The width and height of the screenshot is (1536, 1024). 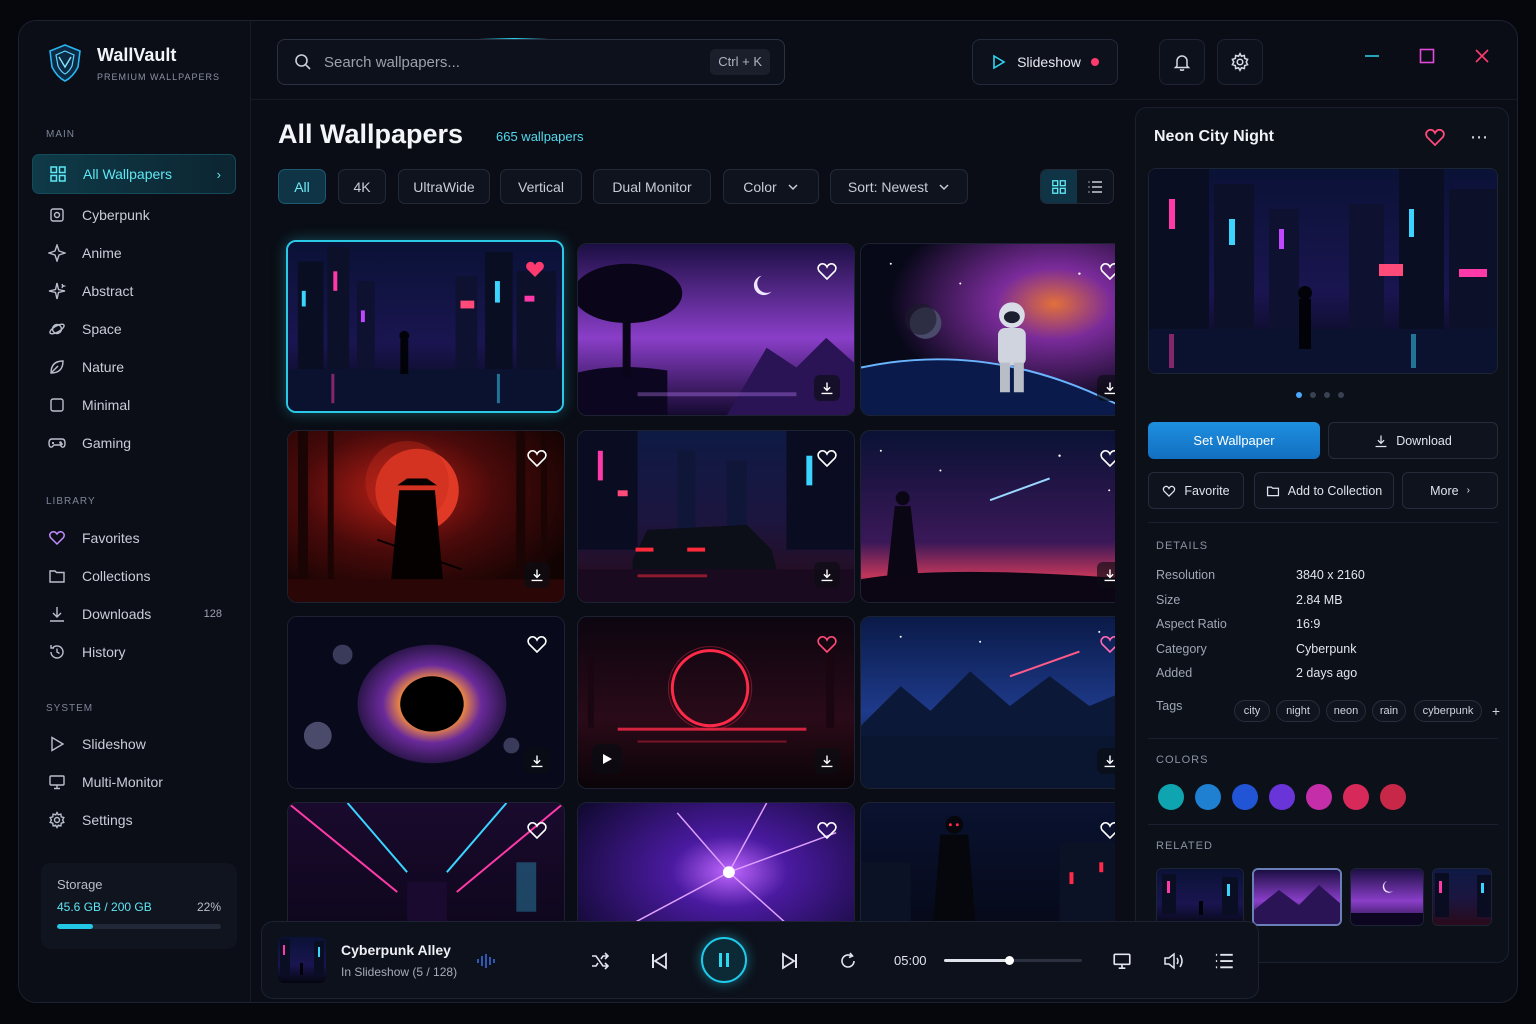 What do you see at coordinates (133, 63) in the screenshot?
I see `brand: WallVault PREMIUM WALLPAPERS` at bounding box center [133, 63].